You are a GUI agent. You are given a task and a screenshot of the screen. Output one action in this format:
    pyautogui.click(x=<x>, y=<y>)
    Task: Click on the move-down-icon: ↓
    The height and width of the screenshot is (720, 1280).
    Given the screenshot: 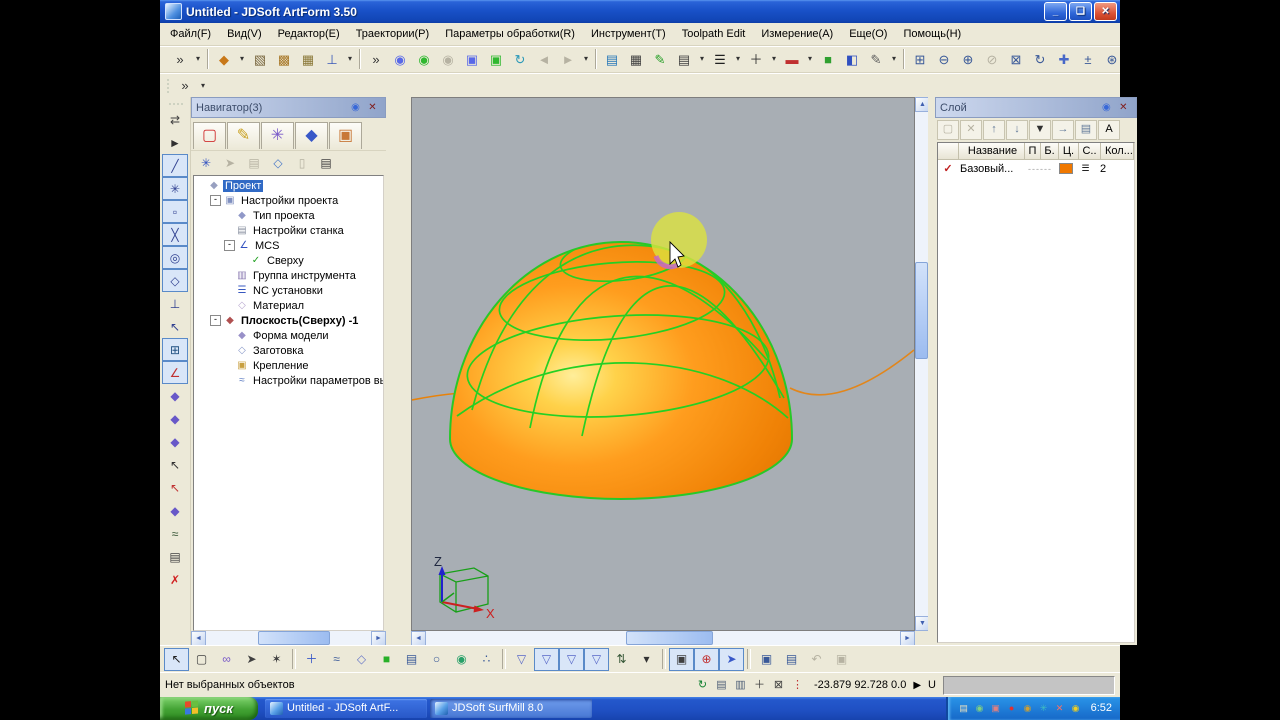 What is the action you would take?
    pyautogui.click(x=1017, y=129)
    